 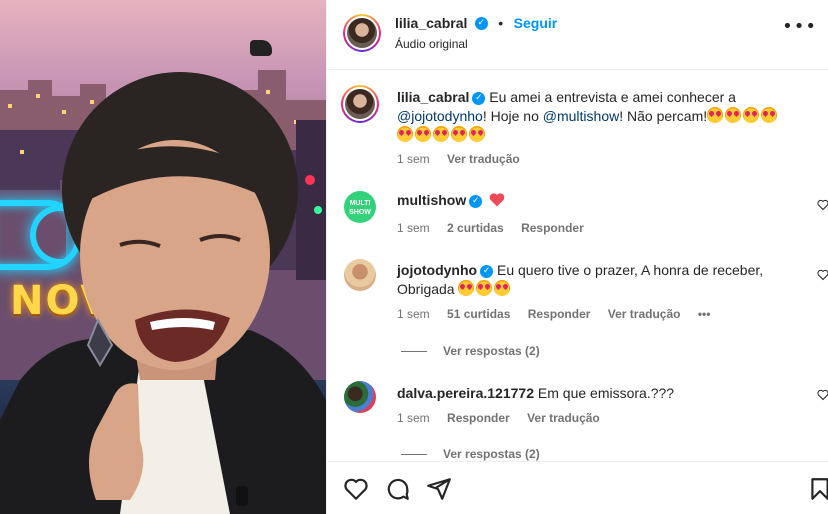 What do you see at coordinates (360, 397) in the screenshot?
I see `dalva-avatar` at bounding box center [360, 397].